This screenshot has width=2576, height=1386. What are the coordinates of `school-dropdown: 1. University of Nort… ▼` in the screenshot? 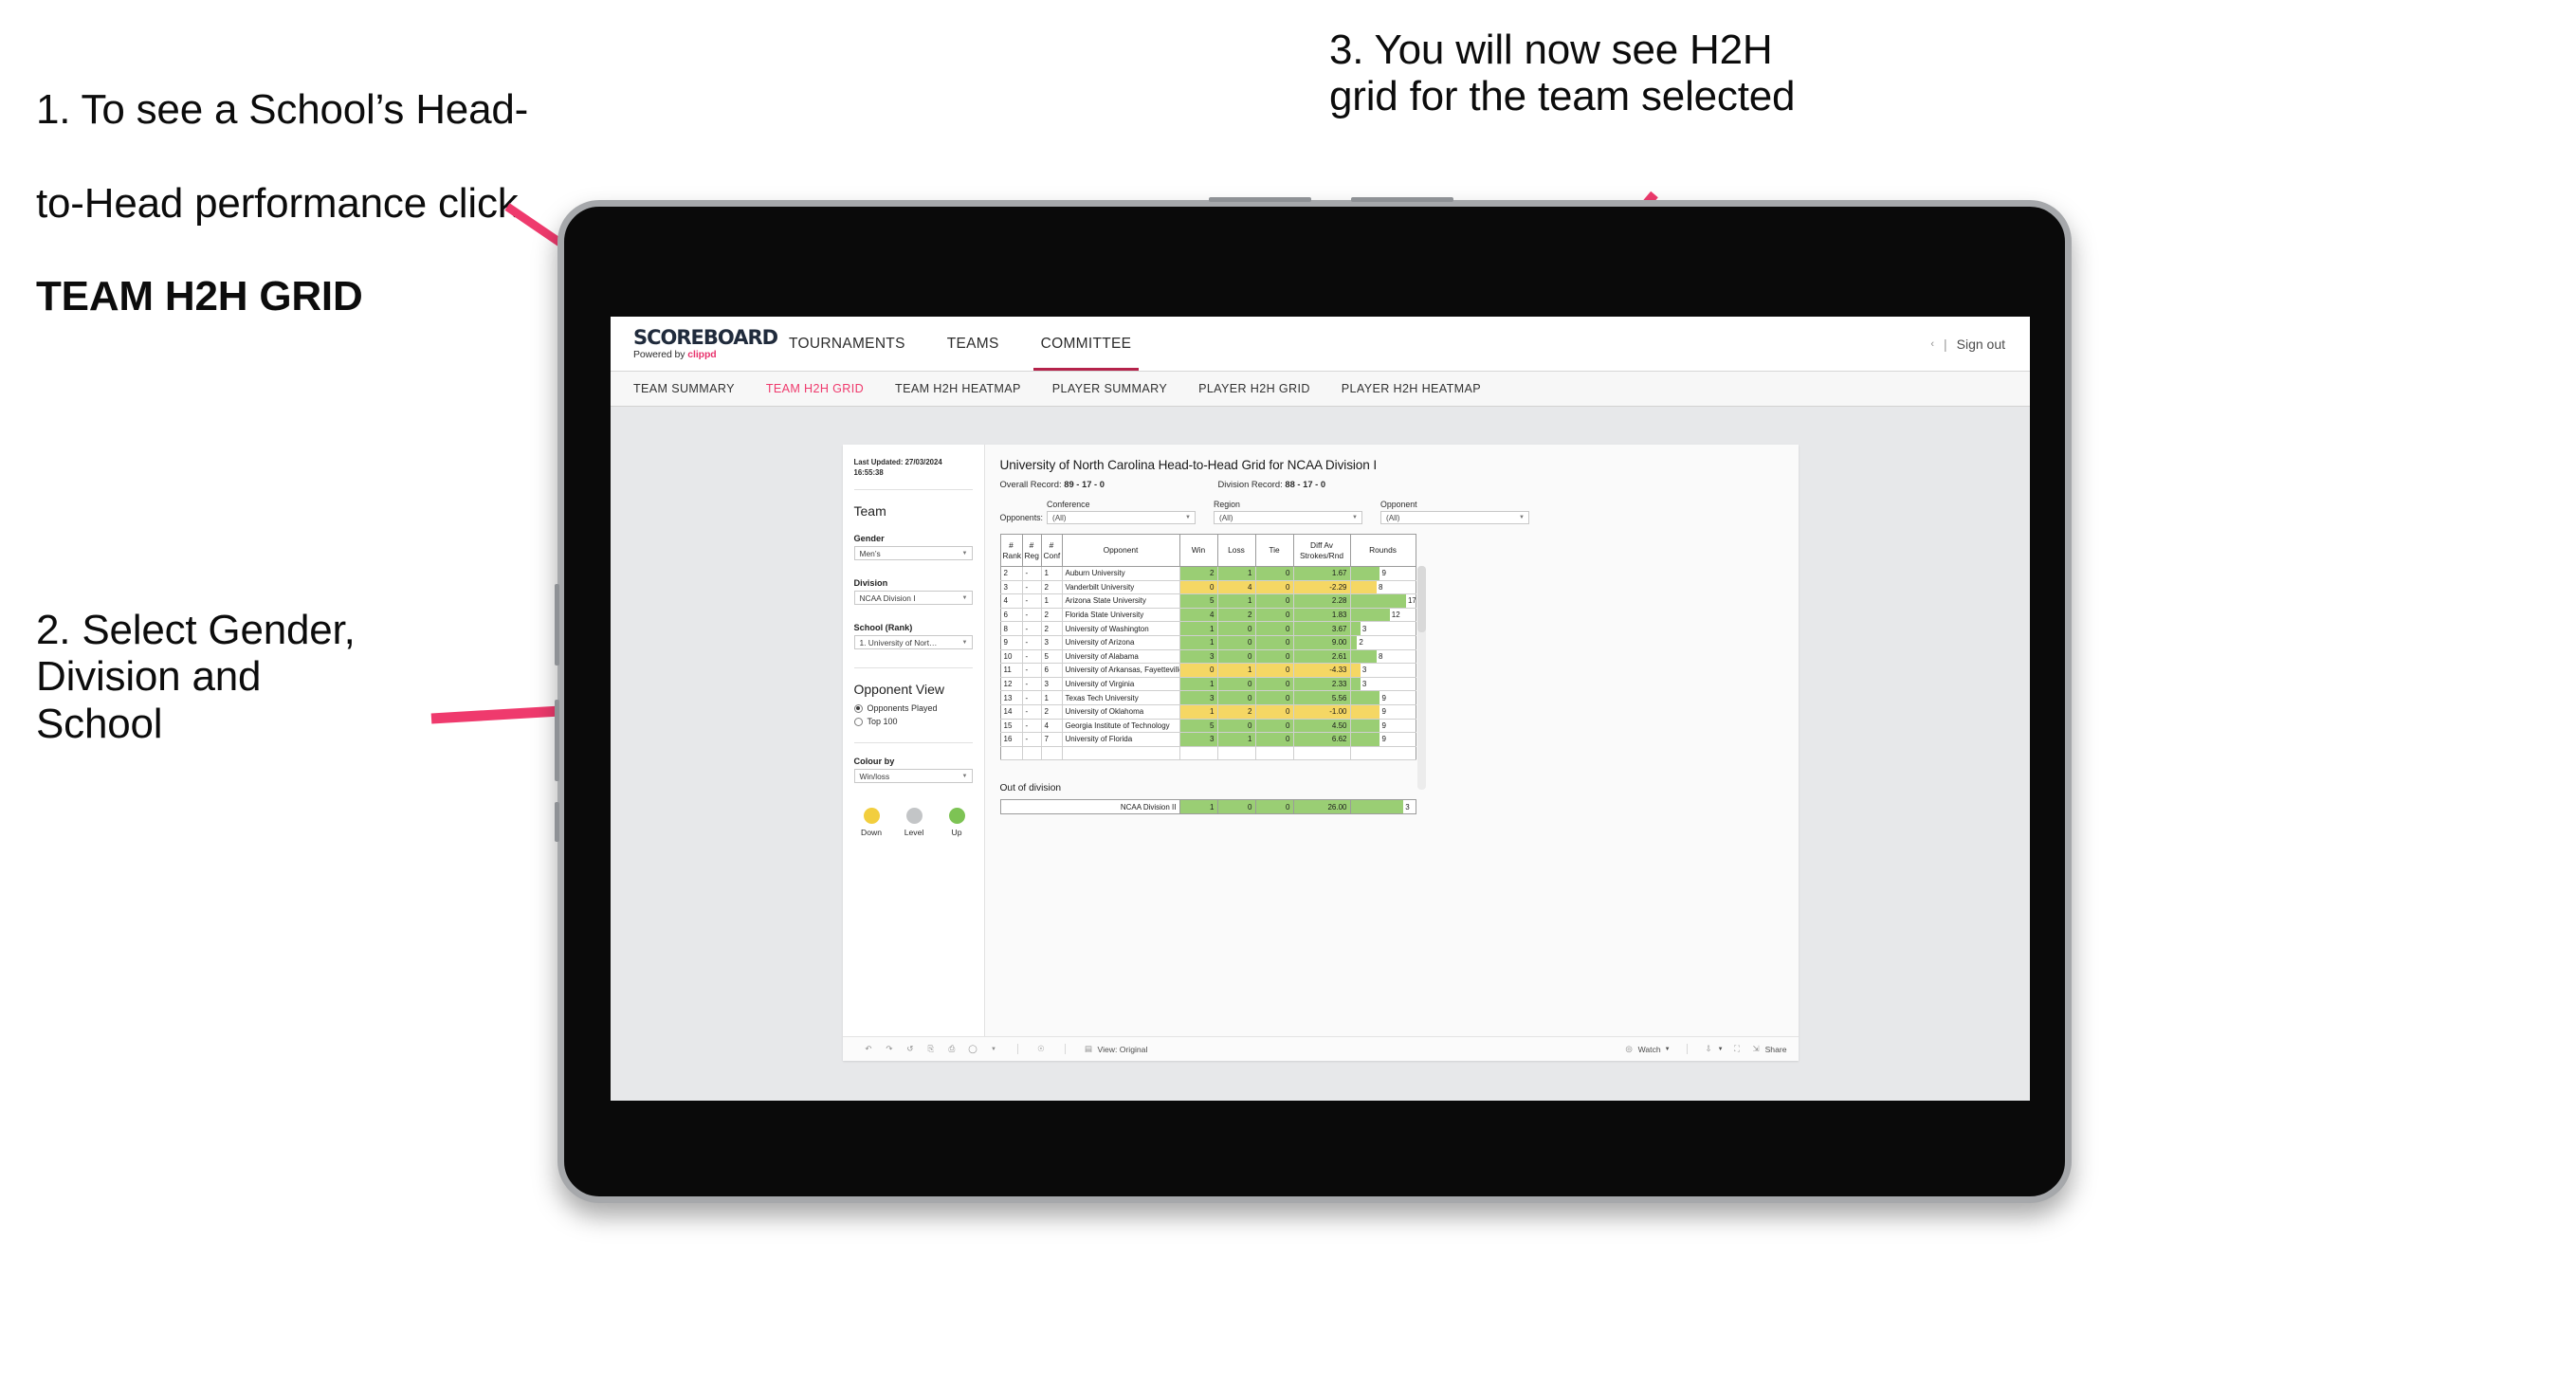 It's located at (913, 642).